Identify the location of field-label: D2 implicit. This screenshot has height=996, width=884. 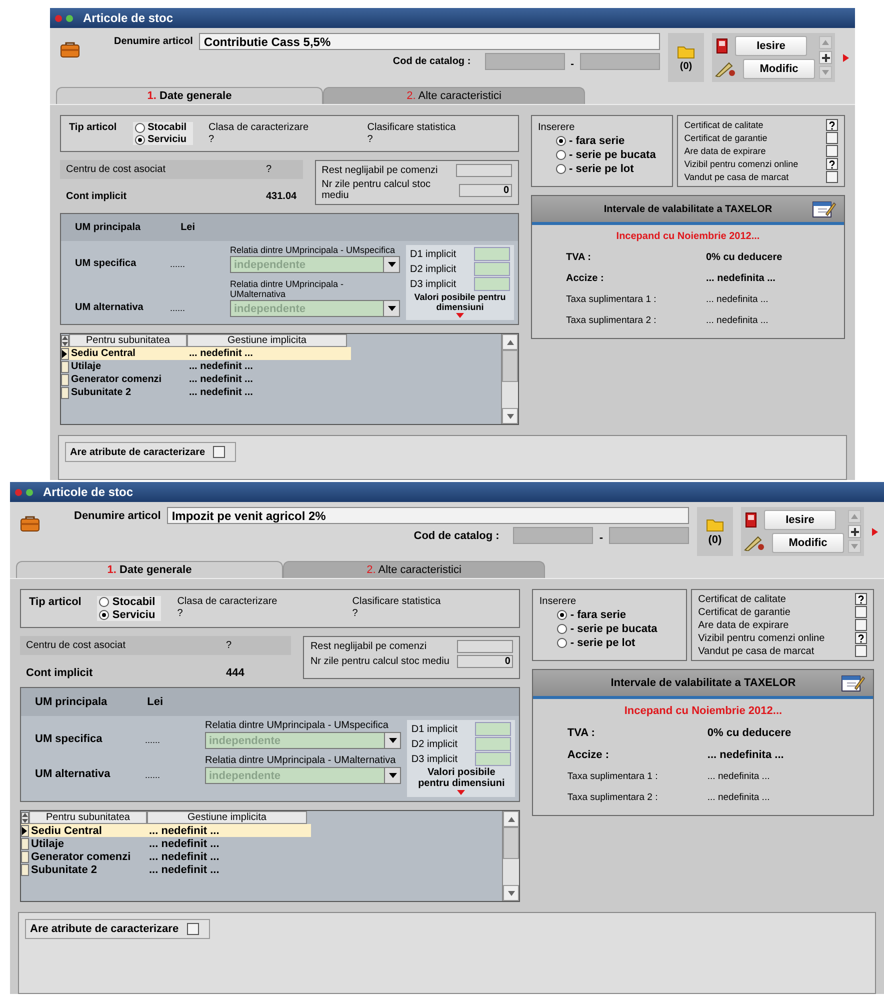
(434, 744).